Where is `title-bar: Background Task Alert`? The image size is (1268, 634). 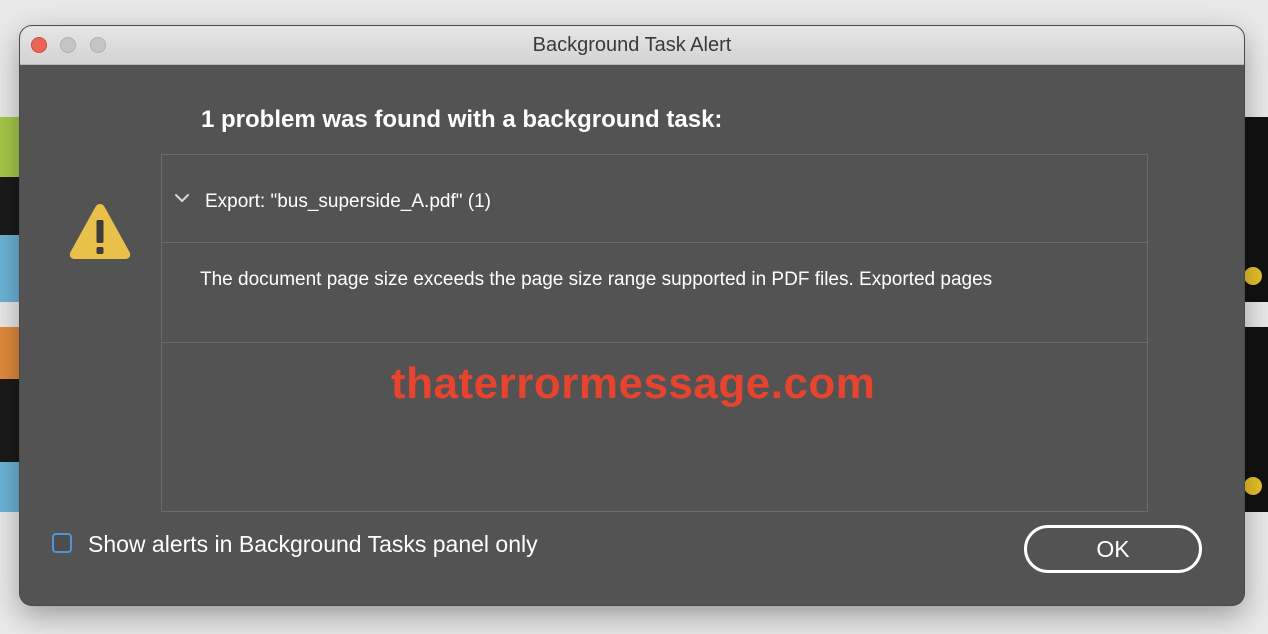 title-bar: Background Task Alert is located at coordinates (632, 45).